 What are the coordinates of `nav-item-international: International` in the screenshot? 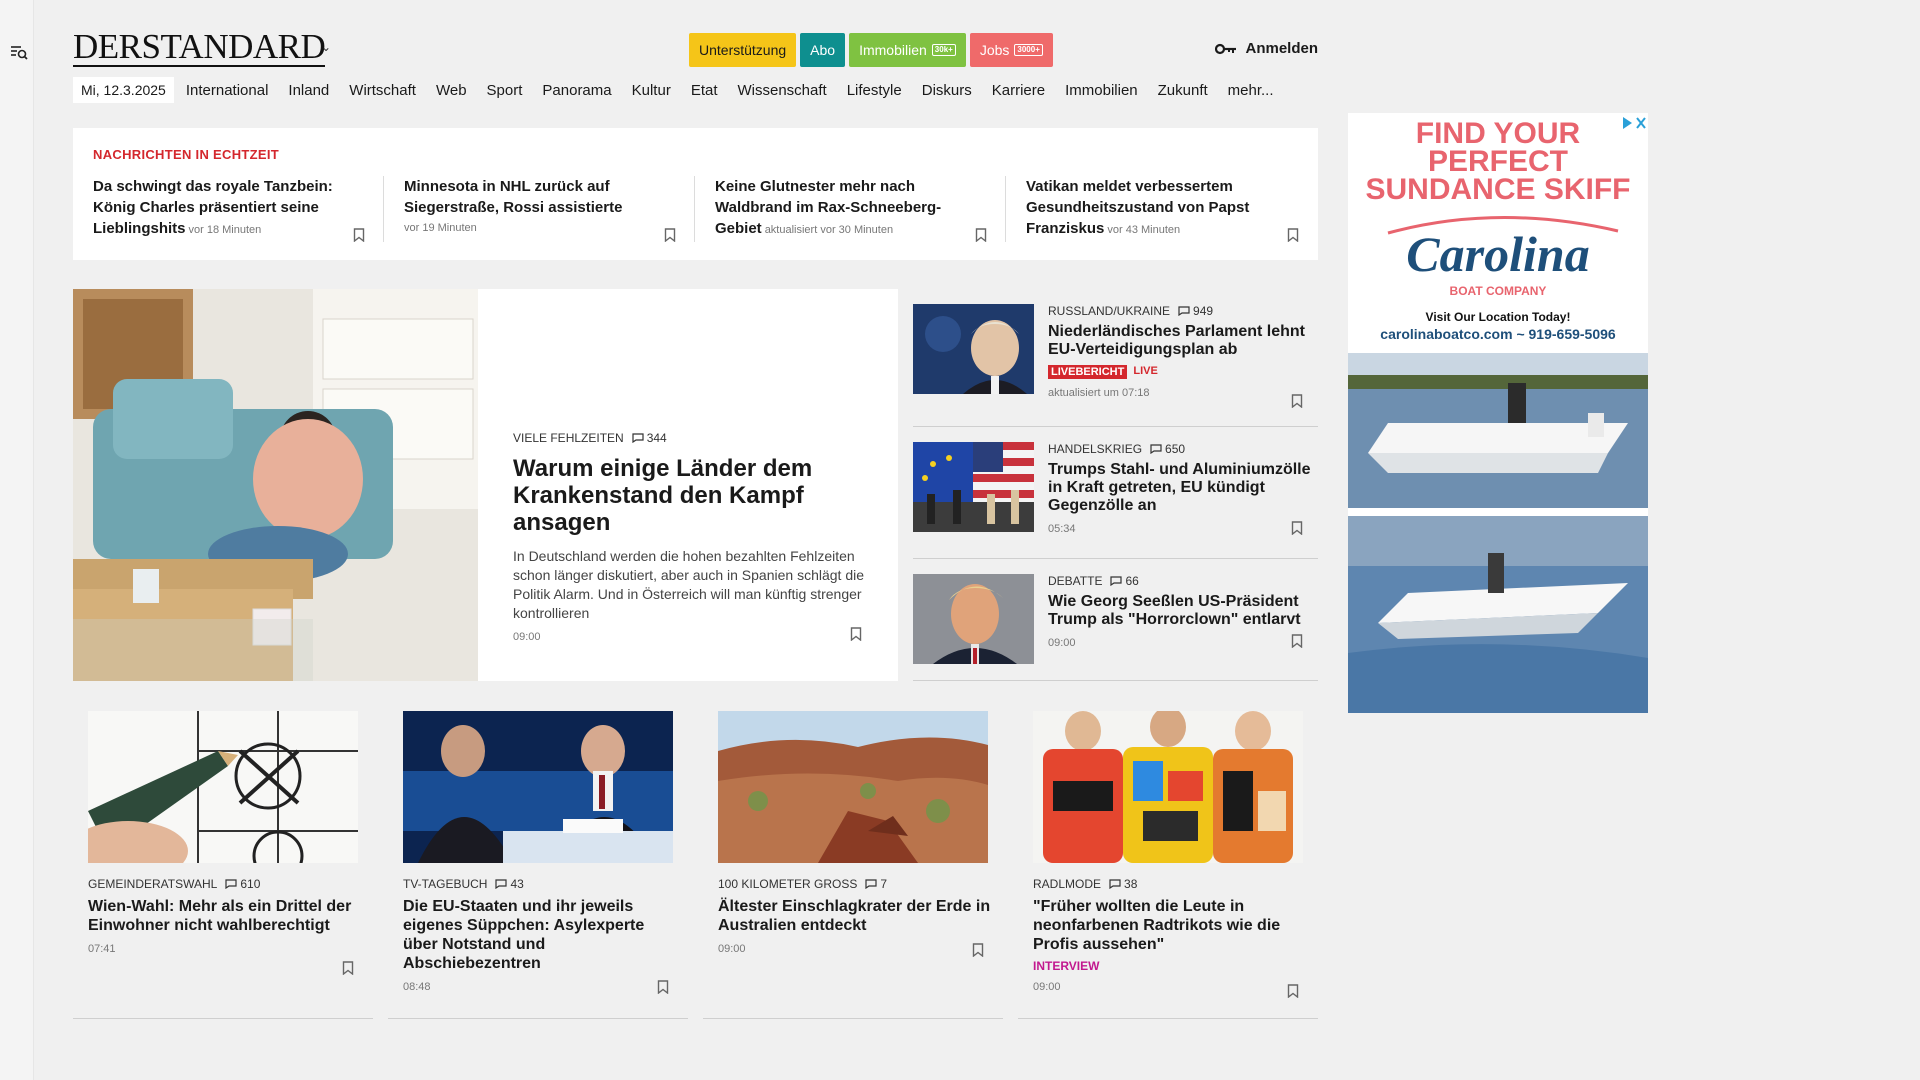 It's located at (227, 90).